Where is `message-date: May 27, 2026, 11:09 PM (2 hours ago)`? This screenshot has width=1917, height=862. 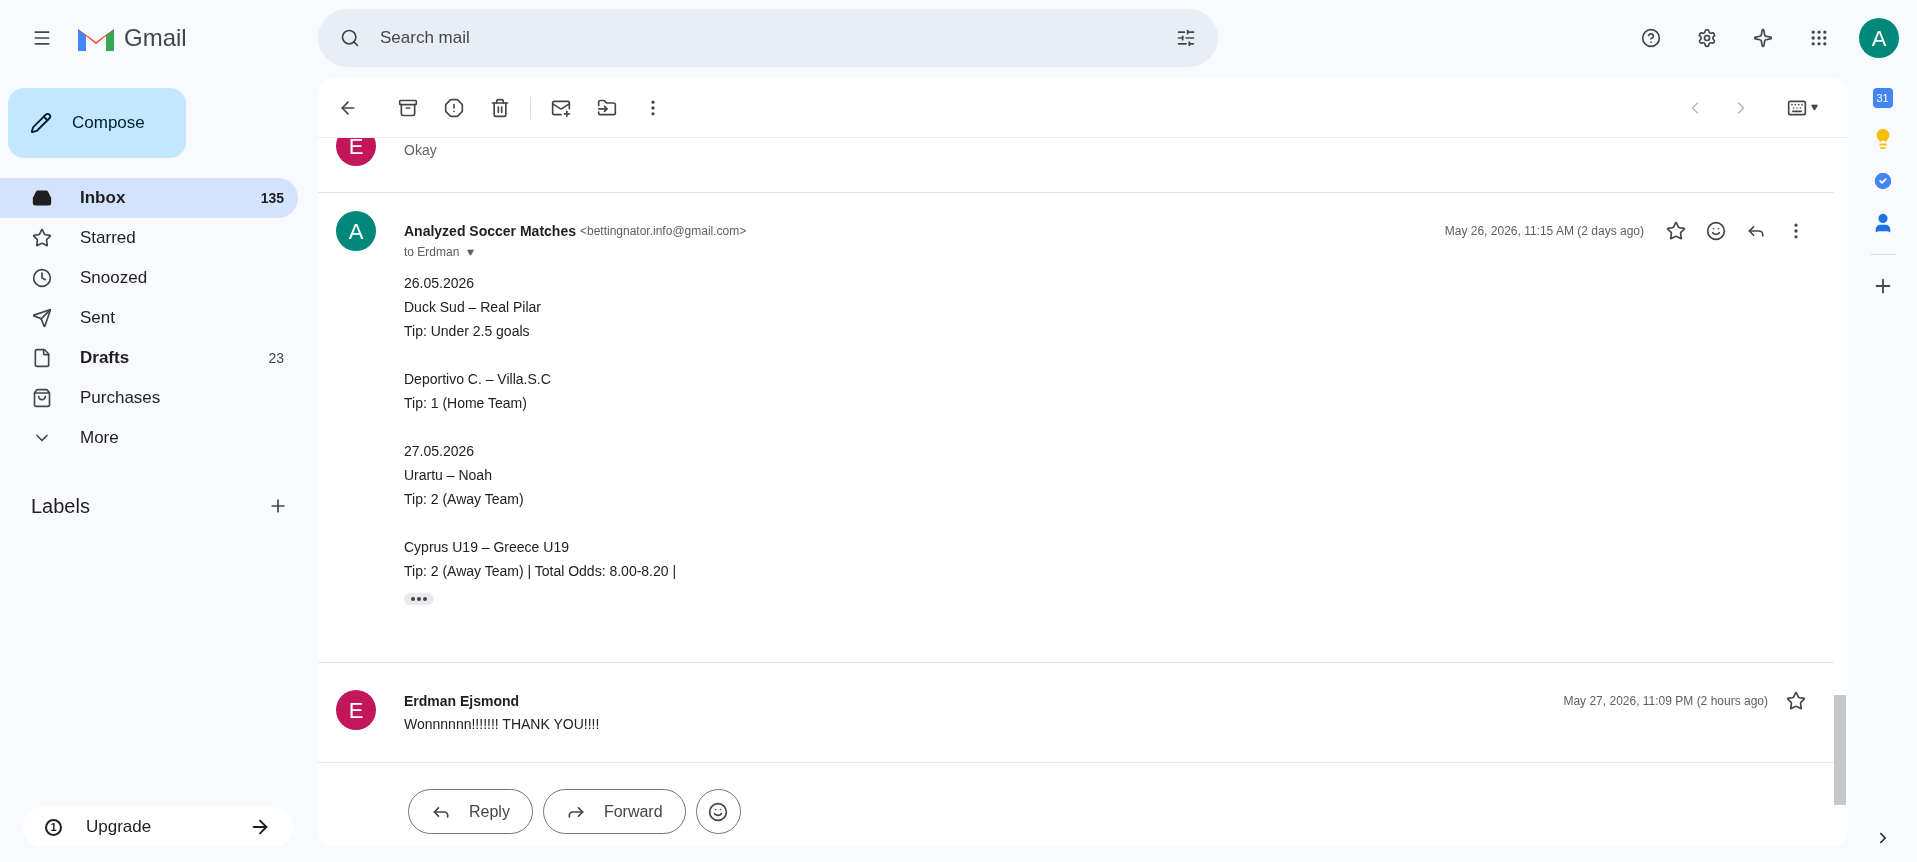
message-date: May 27, 2026, 11:09 PM (2 hours ago) is located at coordinates (1665, 701).